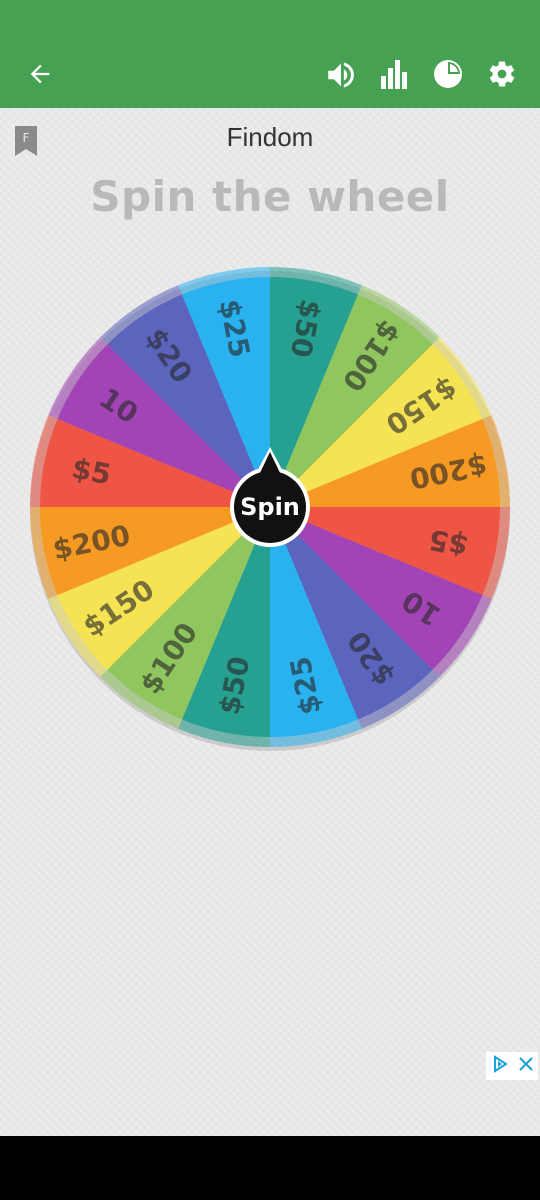 Image resolution: width=540 pixels, height=1200 pixels. Describe the element at coordinates (40, 74) in the screenshot. I see `back-arrow-icon` at that location.